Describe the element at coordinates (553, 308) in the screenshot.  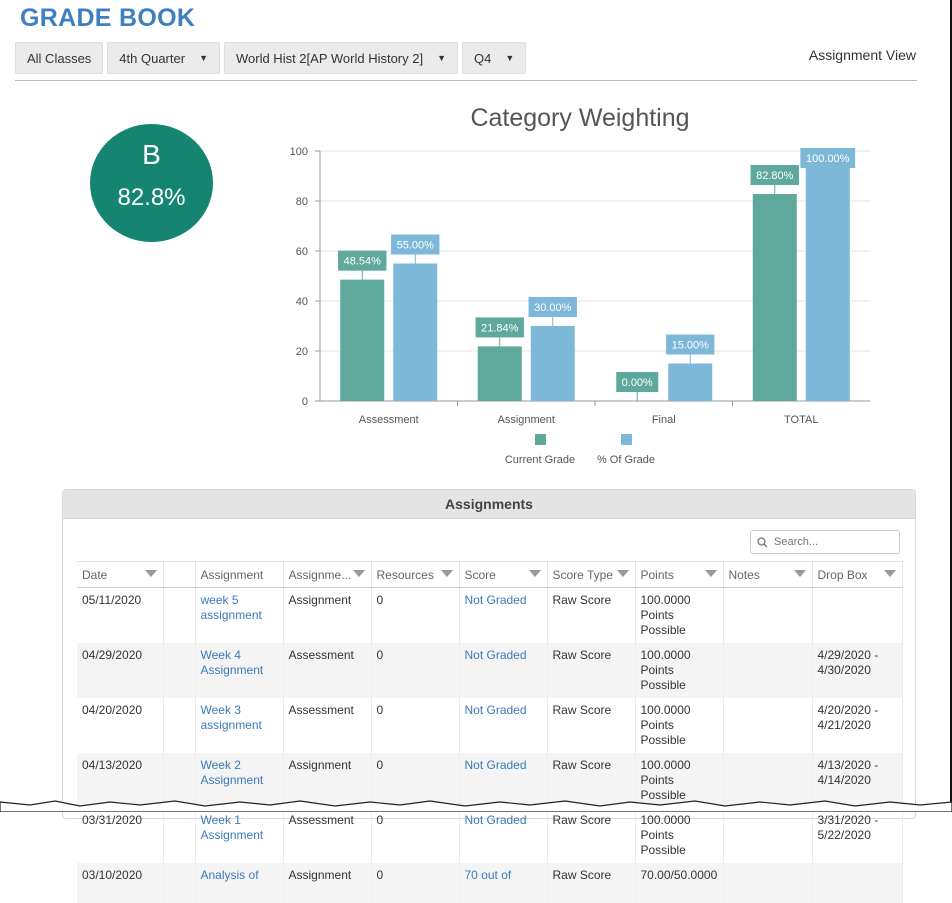
I see `data-label: 30.00%` at that location.